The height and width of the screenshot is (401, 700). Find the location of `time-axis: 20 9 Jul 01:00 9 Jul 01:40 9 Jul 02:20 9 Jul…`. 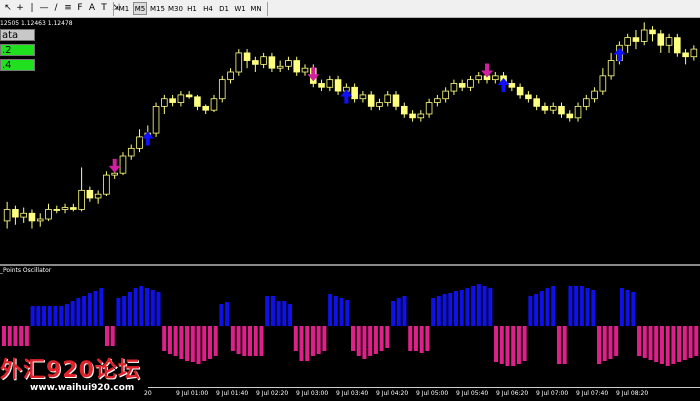

time-axis: 20 9 Jul 01:00 9 Jul 01:40 9 Jul 02:20 9 Jul… is located at coordinates (422, 394).